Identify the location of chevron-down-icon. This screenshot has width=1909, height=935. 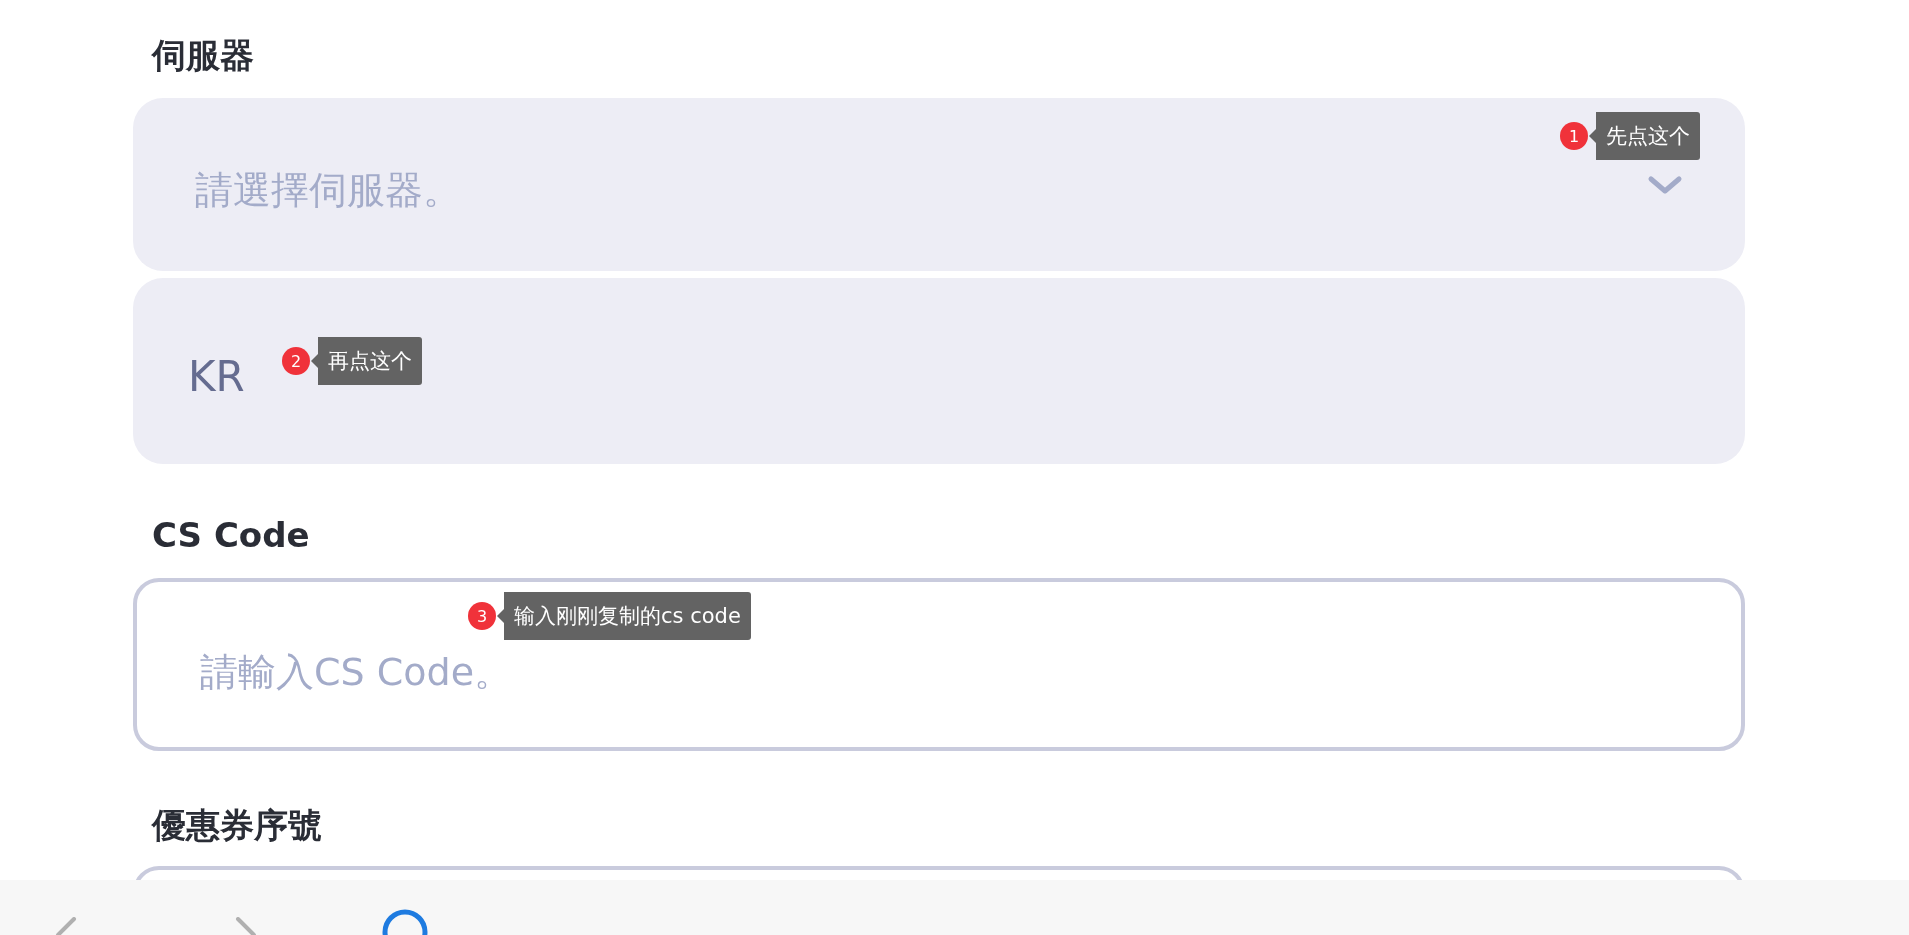
(1665, 184).